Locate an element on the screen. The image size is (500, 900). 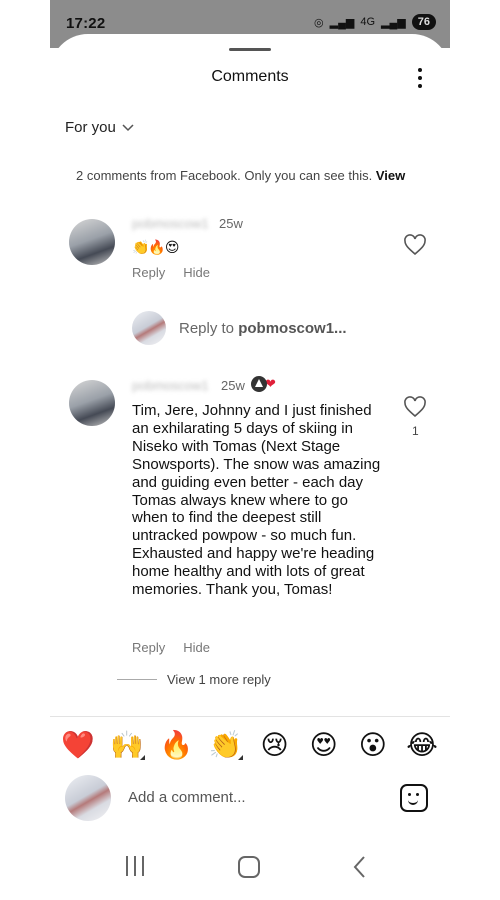
chevron-down-icon is located at coordinates (128, 127).